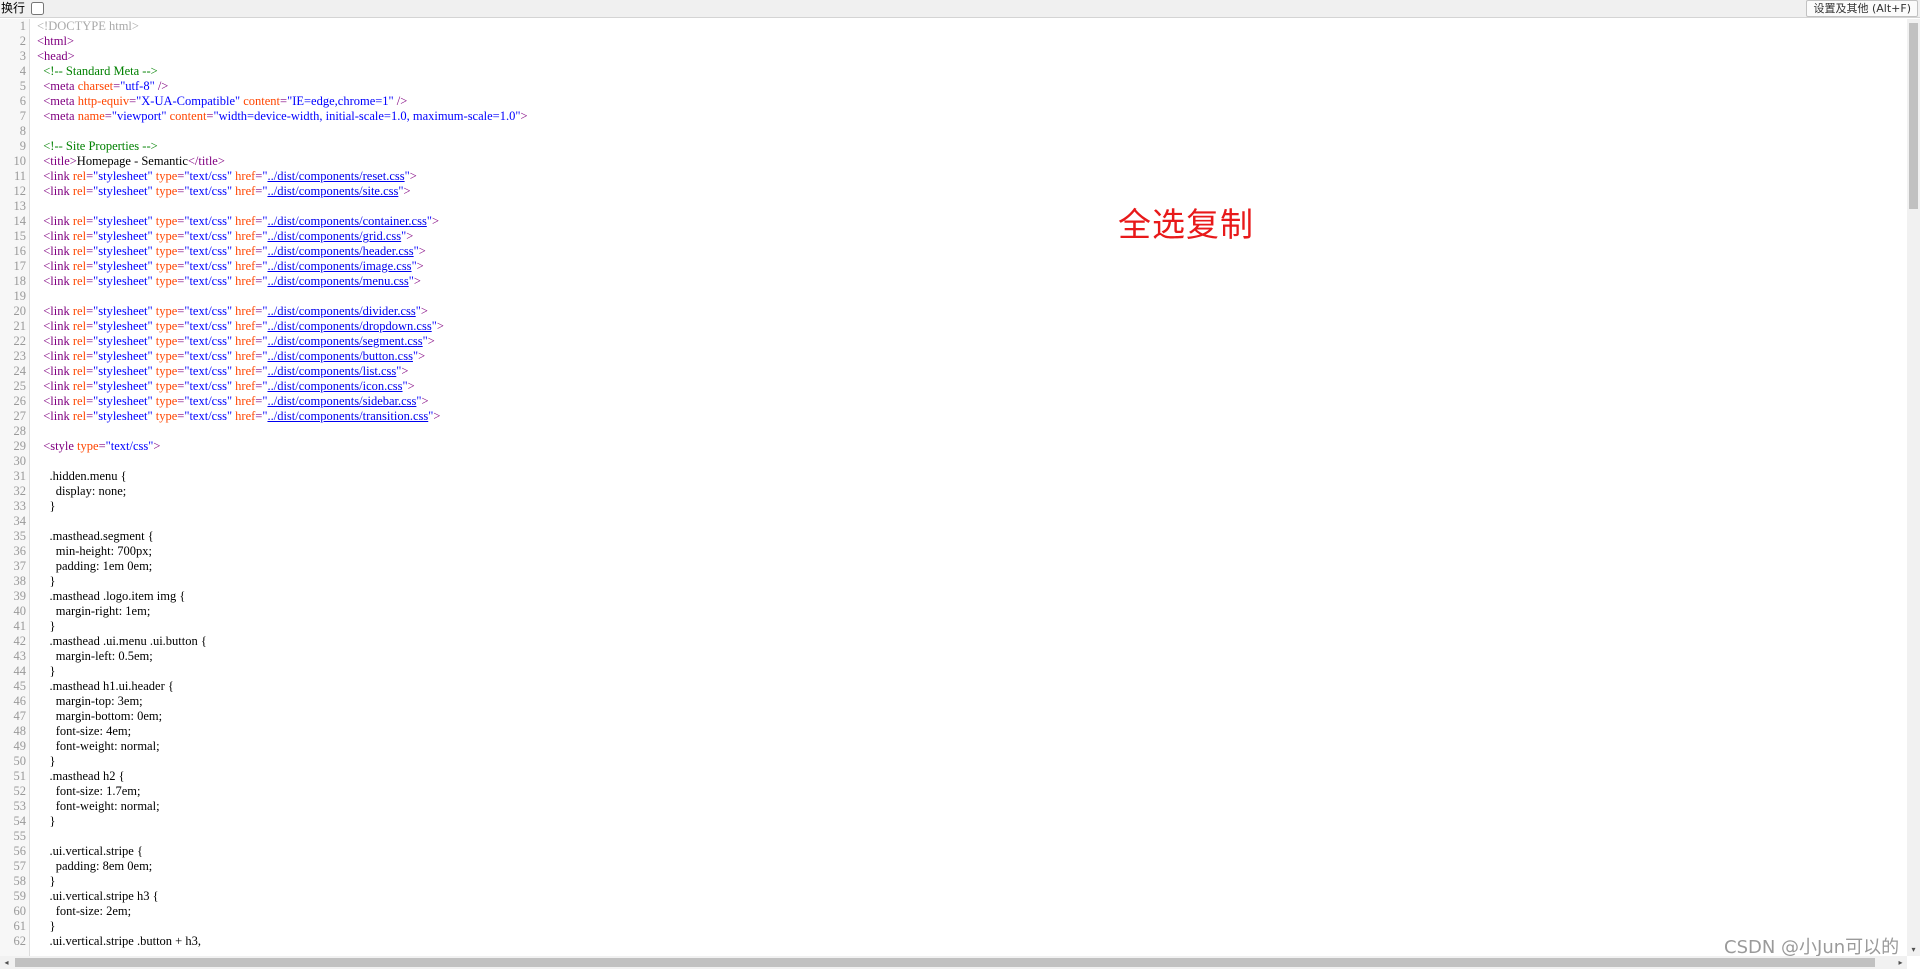 This screenshot has width=1920, height=969. What do you see at coordinates (60, 116) in the screenshot?
I see `code-token: <meta` at bounding box center [60, 116].